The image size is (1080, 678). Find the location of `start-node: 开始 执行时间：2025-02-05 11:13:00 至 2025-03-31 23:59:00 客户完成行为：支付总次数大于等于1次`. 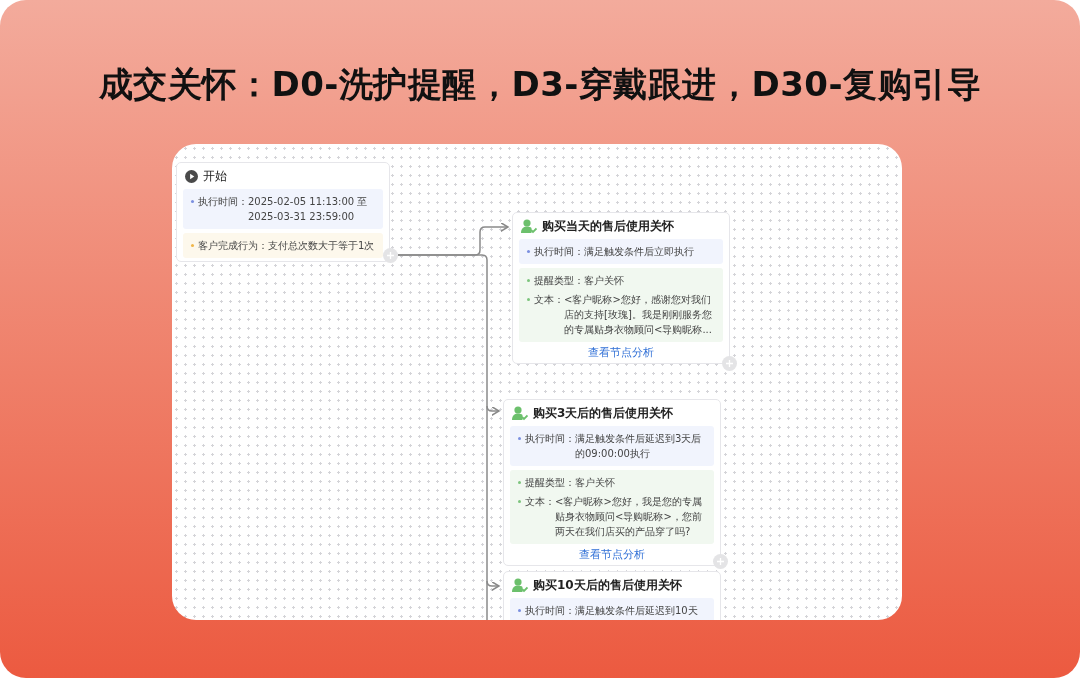

start-node: 开始 执行时间：2025-02-05 11:13:00 至 2025-03-31 23:59:00 客户完成行为：支付总次数大于等于1次 is located at coordinates (283, 212).